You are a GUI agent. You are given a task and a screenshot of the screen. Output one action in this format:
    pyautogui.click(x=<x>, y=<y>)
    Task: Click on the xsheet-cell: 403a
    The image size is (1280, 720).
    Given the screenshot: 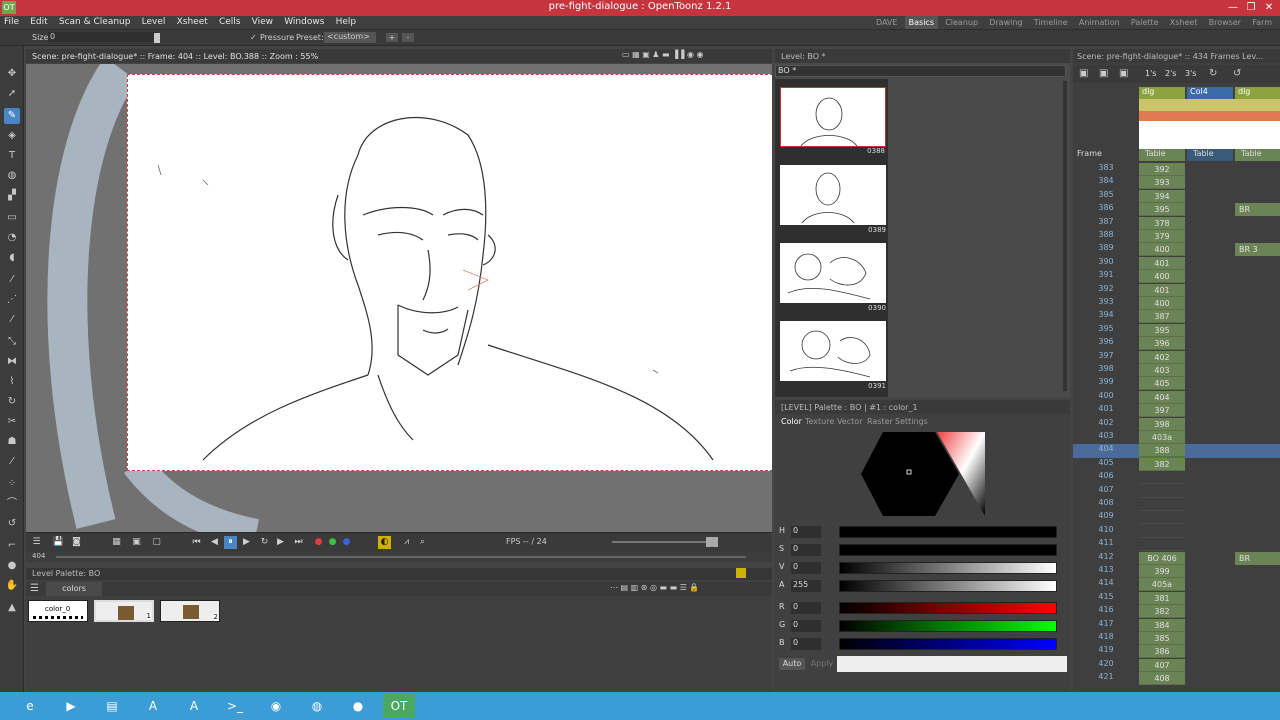 What is the action you would take?
    pyautogui.click(x=1162, y=437)
    